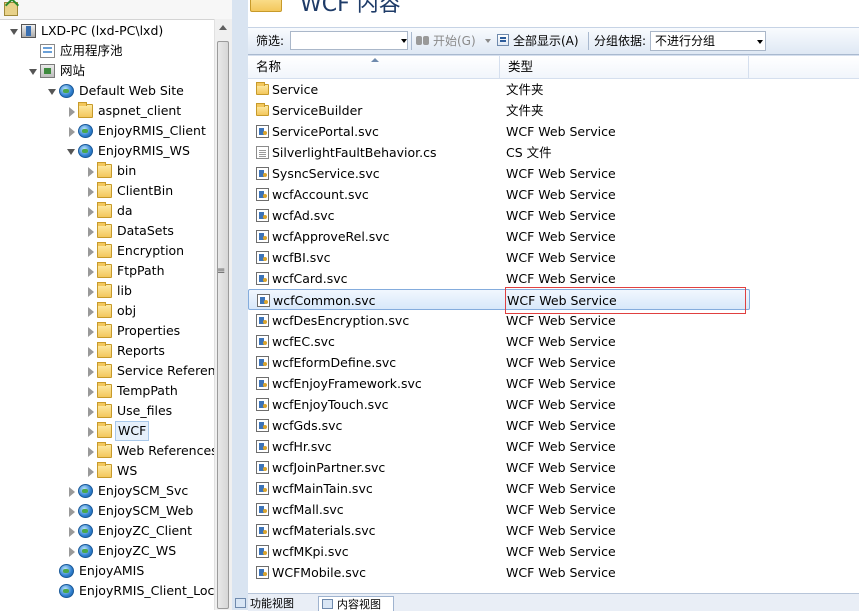 This screenshot has height=612, width=859. What do you see at coordinates (91, 50) in the screenshot?
I see `tree-node-label: 应用程序池` at bounding box center [91, 50].